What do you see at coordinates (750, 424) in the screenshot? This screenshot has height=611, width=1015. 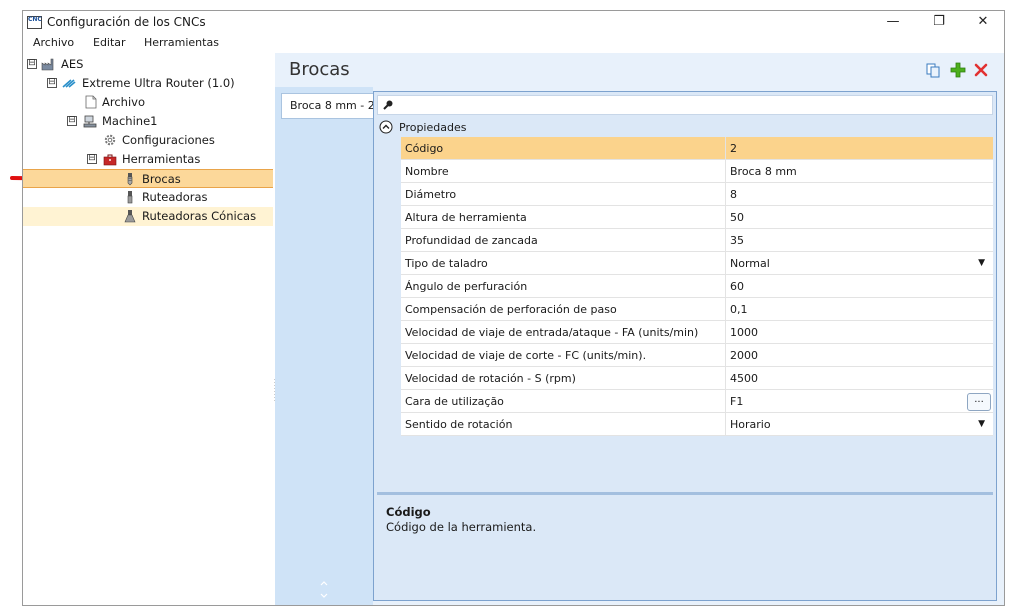 I see `property-value-select: Horario` at bounding box center [750, 424].